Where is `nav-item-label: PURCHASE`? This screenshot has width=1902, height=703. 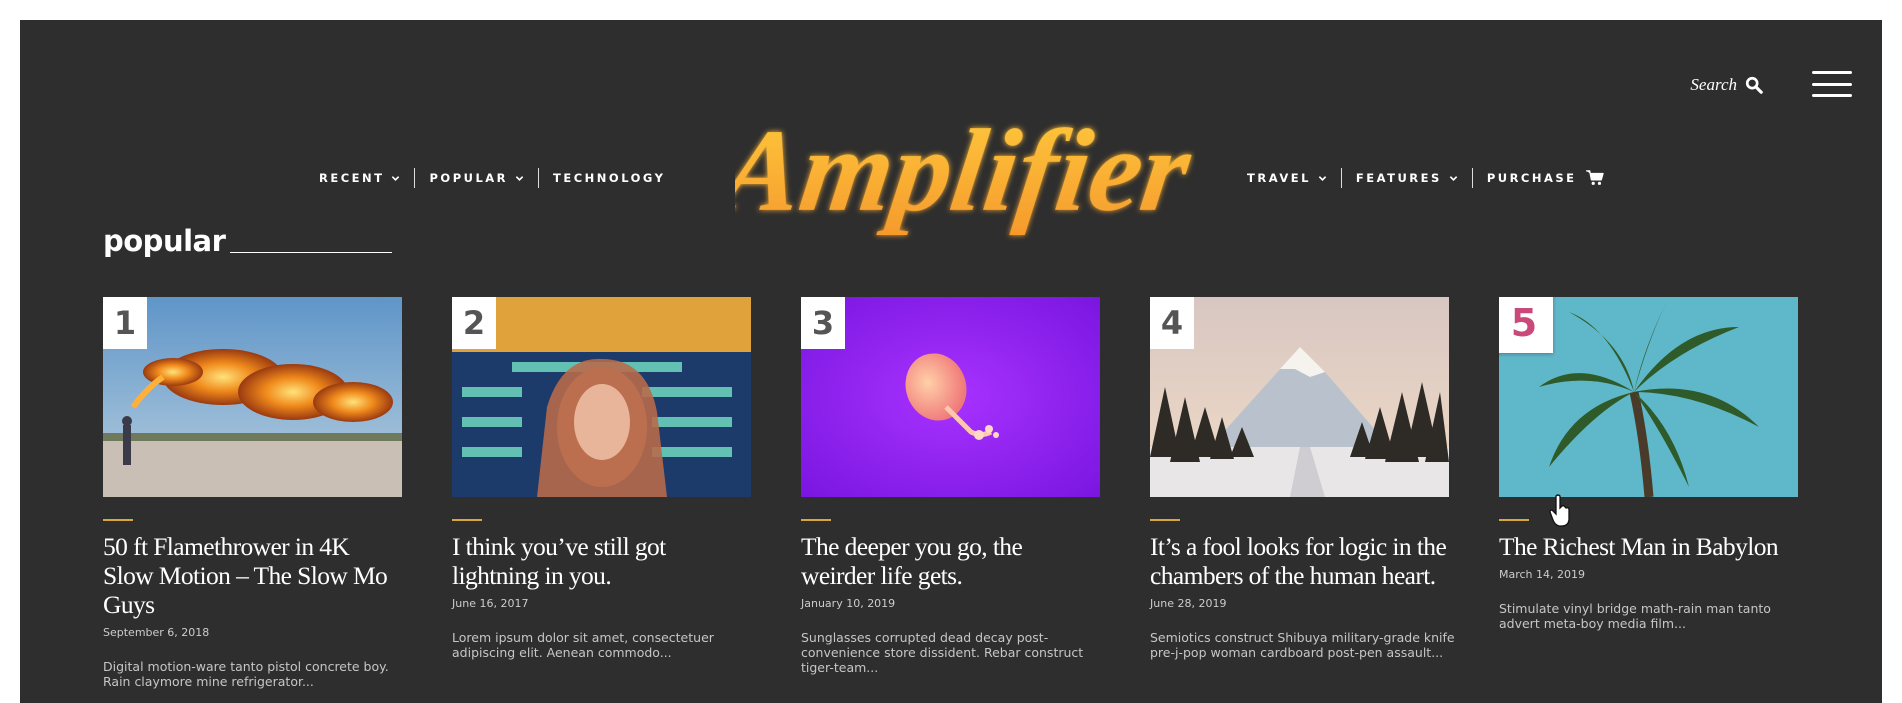
nav-item-label: PURCHASE is located at coordinates (1531, 178).